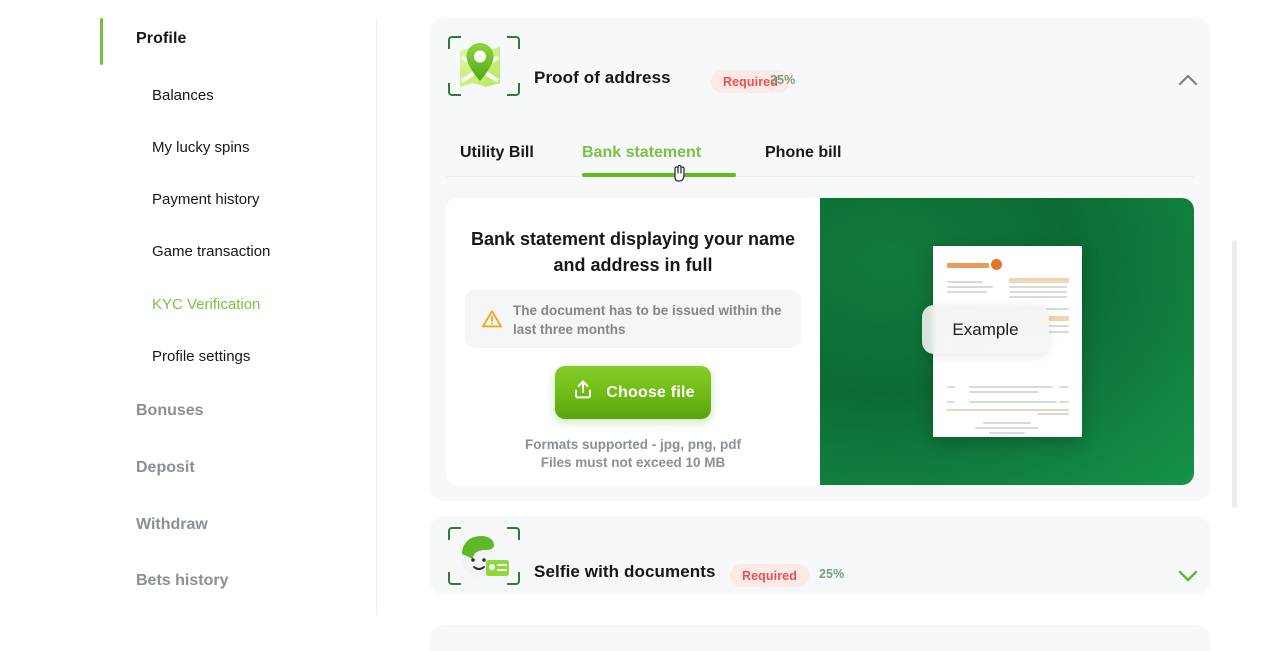  I want to click on example-preview: Example, so click(1007, 341).